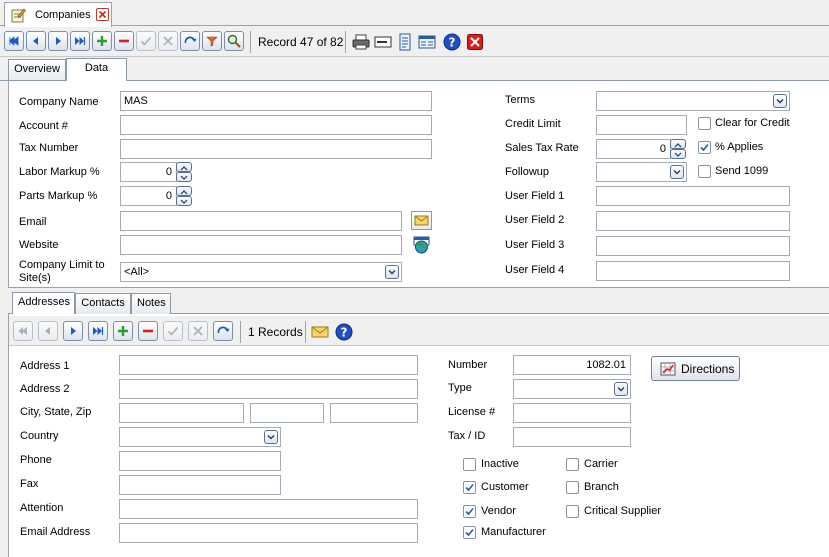 The image size is (829, 557). I want to click on address-refresh-button, so click(223, 331).